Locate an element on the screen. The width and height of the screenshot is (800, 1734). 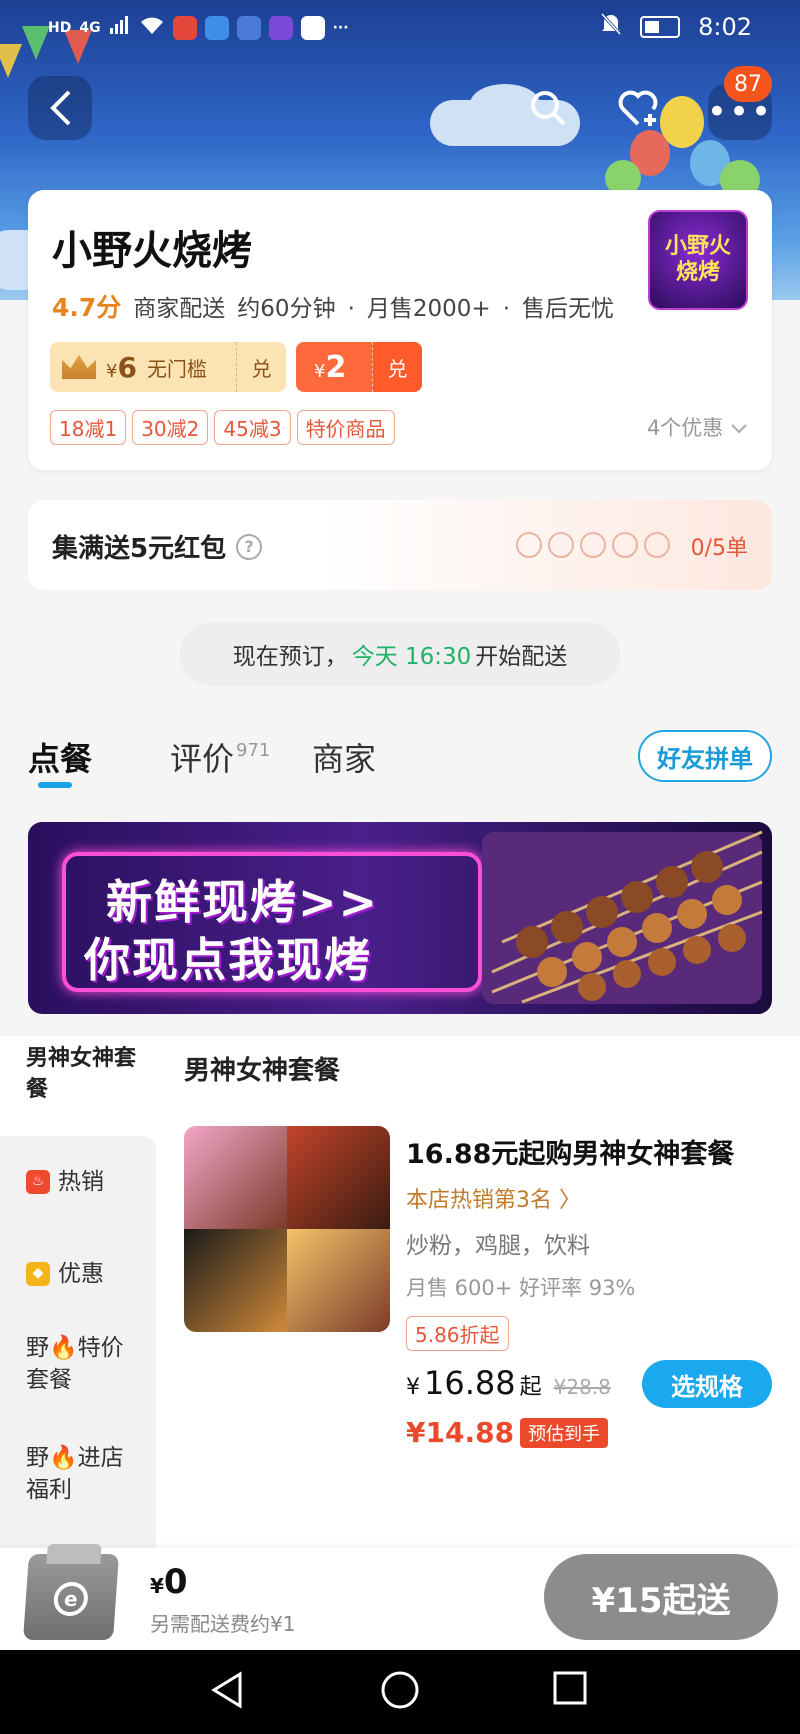
category-label: 野🔥进店福利 is located at coordinates (75, 1474).